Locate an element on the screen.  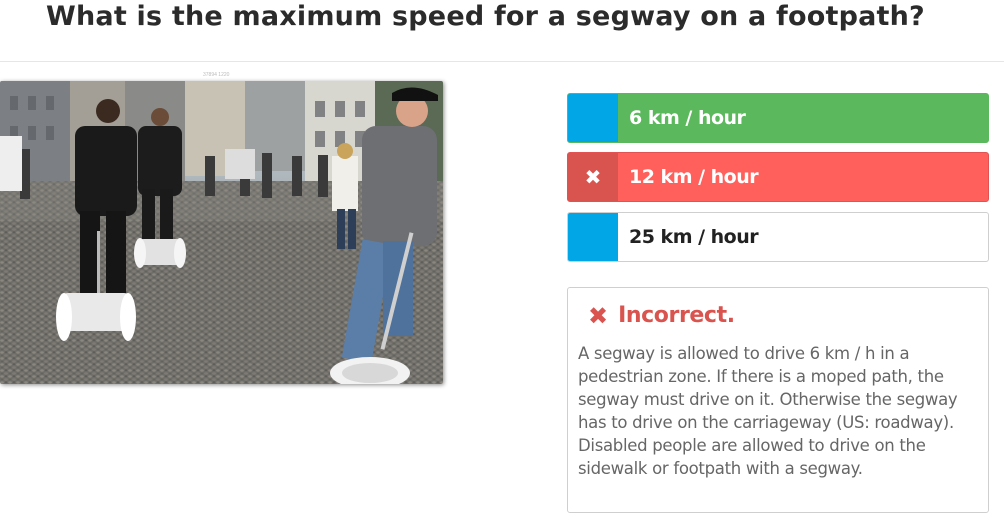
answer-label: 12 km / hour is located at coordinates (694, 177).